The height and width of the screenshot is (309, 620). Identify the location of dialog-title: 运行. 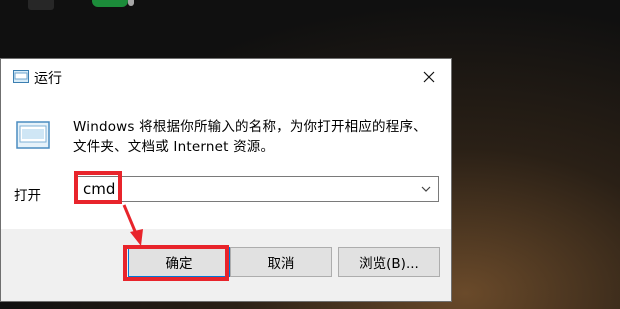
(48, 79).